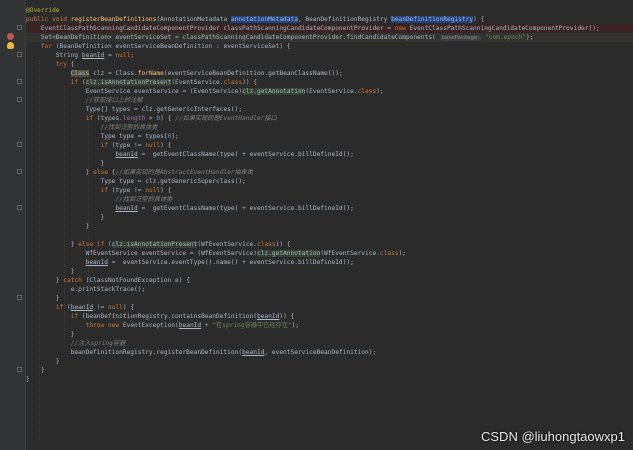  Describe the element at coordinates (329, 235) in the screenshot. I see `code-line` at that location.